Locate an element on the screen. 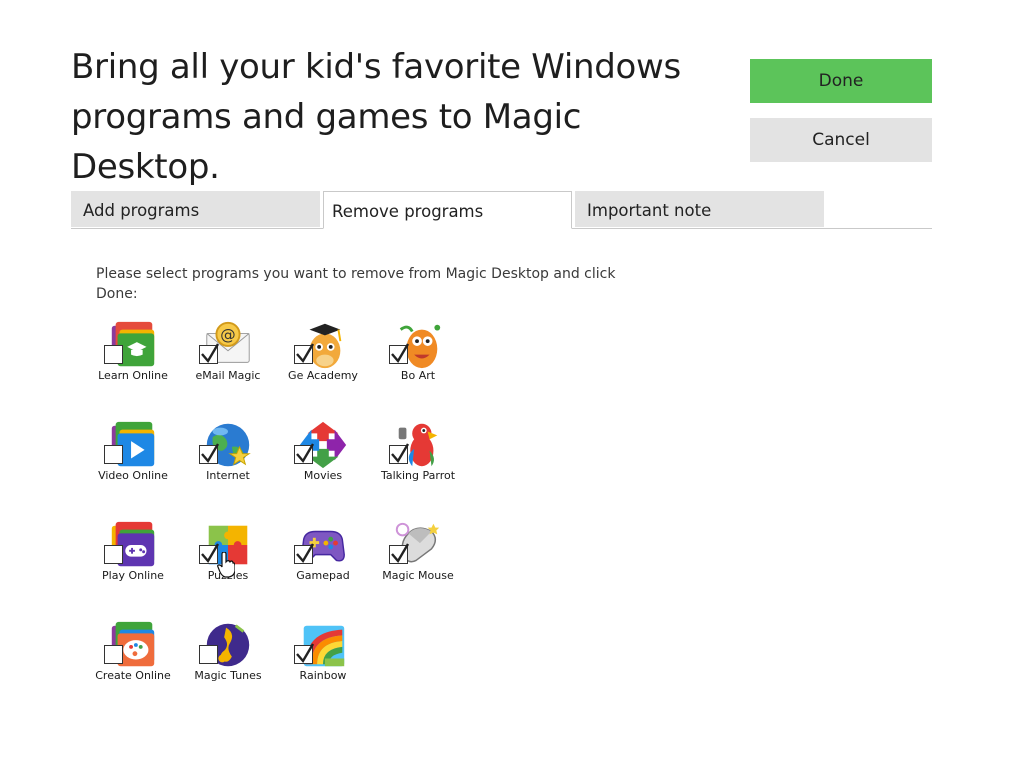 The height and width of the screenshot is (768, 1024). program-item-learn-online: Learn Online is located at coordinates (133, 358).